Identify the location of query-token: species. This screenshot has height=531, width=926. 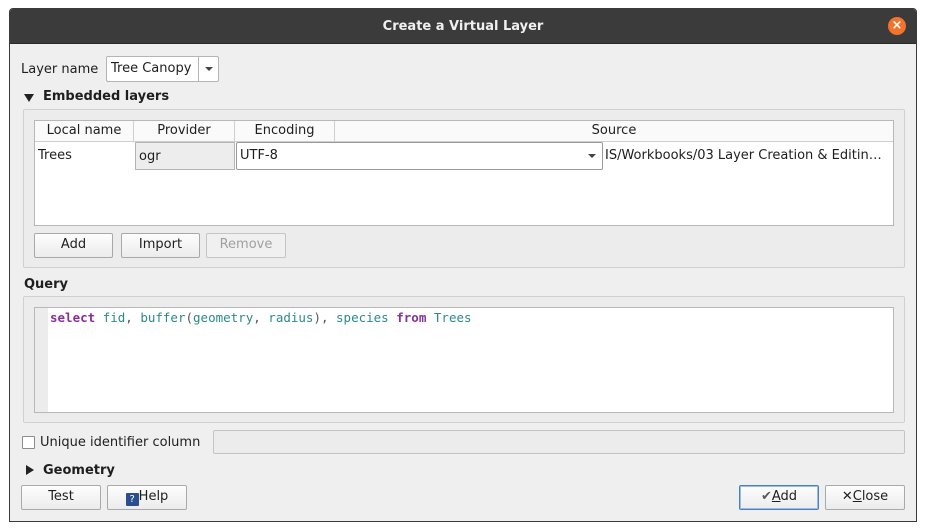
(362, 317).